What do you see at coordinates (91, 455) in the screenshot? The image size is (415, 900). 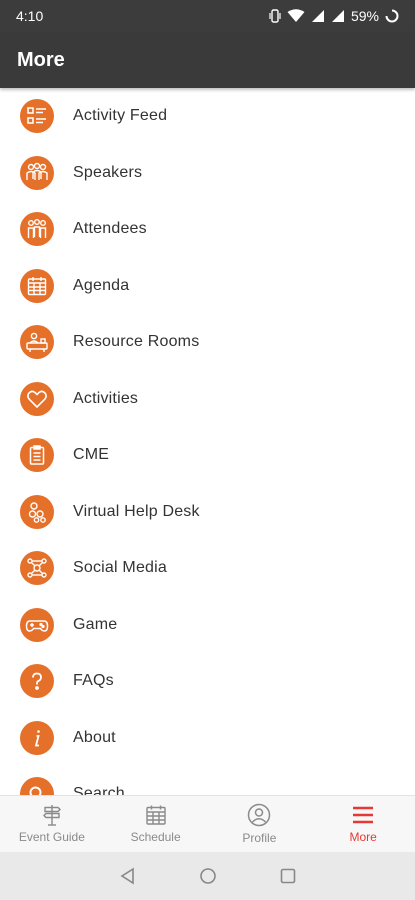 I see `menu-item-label: CME` at bounding box center [91, 455].